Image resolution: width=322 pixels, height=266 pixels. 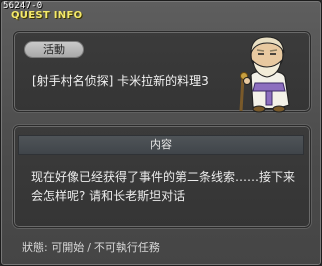 I want to click on quest-name: [射手村名侦探] 卡米拉新的料理3, so click(x=120, y=81).